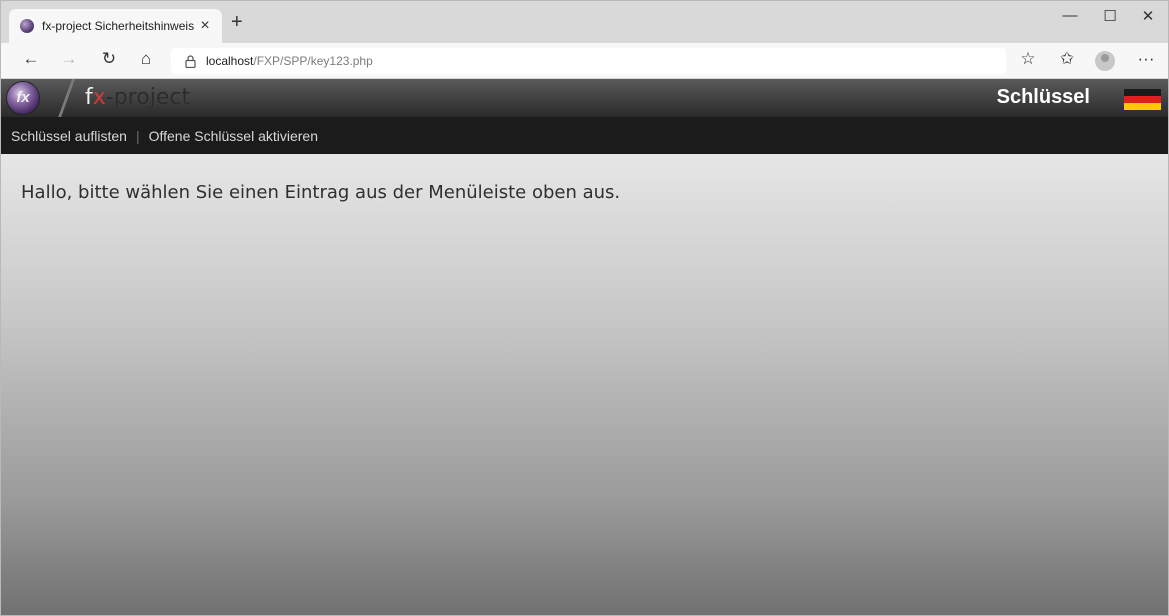 Image resolution: width=1169 pixels, height=616 pixels. Describe the element at coordinates (588, 61) in the screenshot. I see `address-bar: localhost/FXP/SPP/key123.php` at that location.